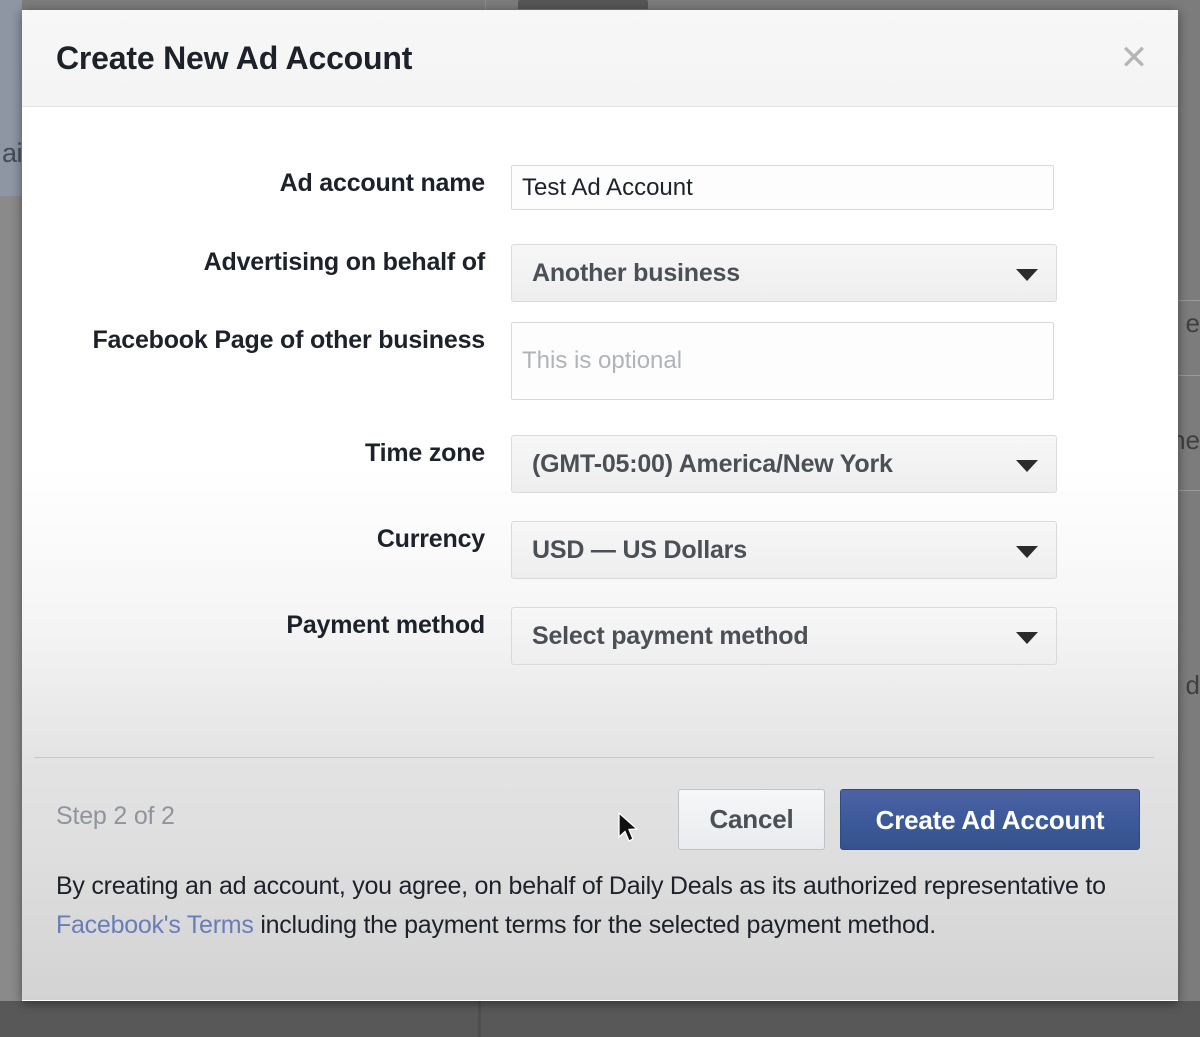  Describe the element at coordinates (115, 816) in the screenshot. I see `step-indicator: Step 2 of 2` at that location.